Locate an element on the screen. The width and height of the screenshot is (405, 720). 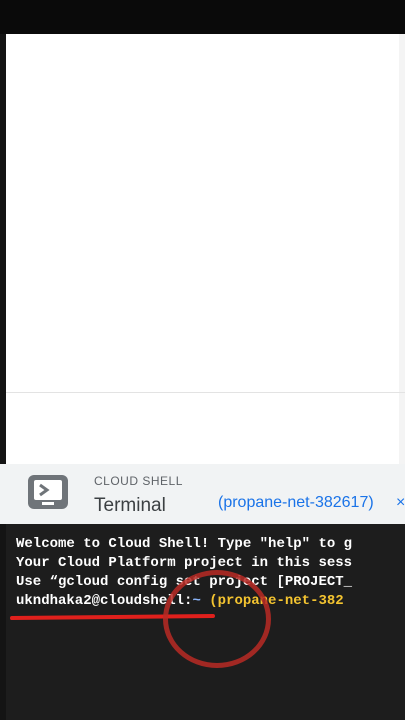
close-icon: × is located at coordinates (400, 503).